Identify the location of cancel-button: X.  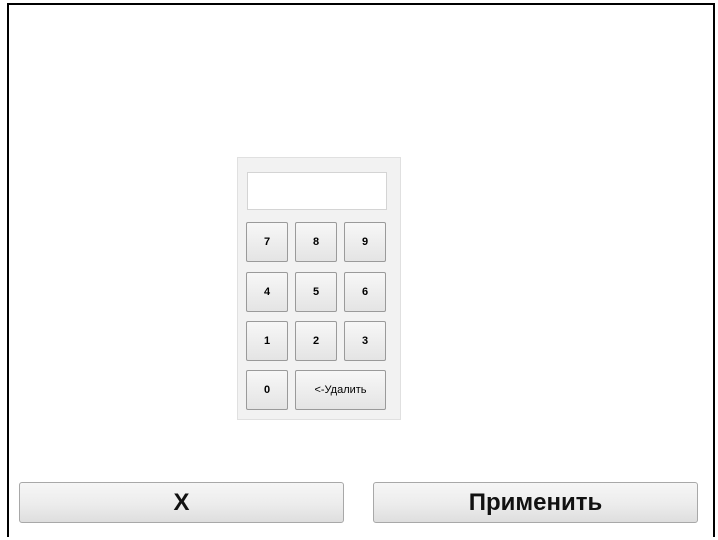
(181, 502).